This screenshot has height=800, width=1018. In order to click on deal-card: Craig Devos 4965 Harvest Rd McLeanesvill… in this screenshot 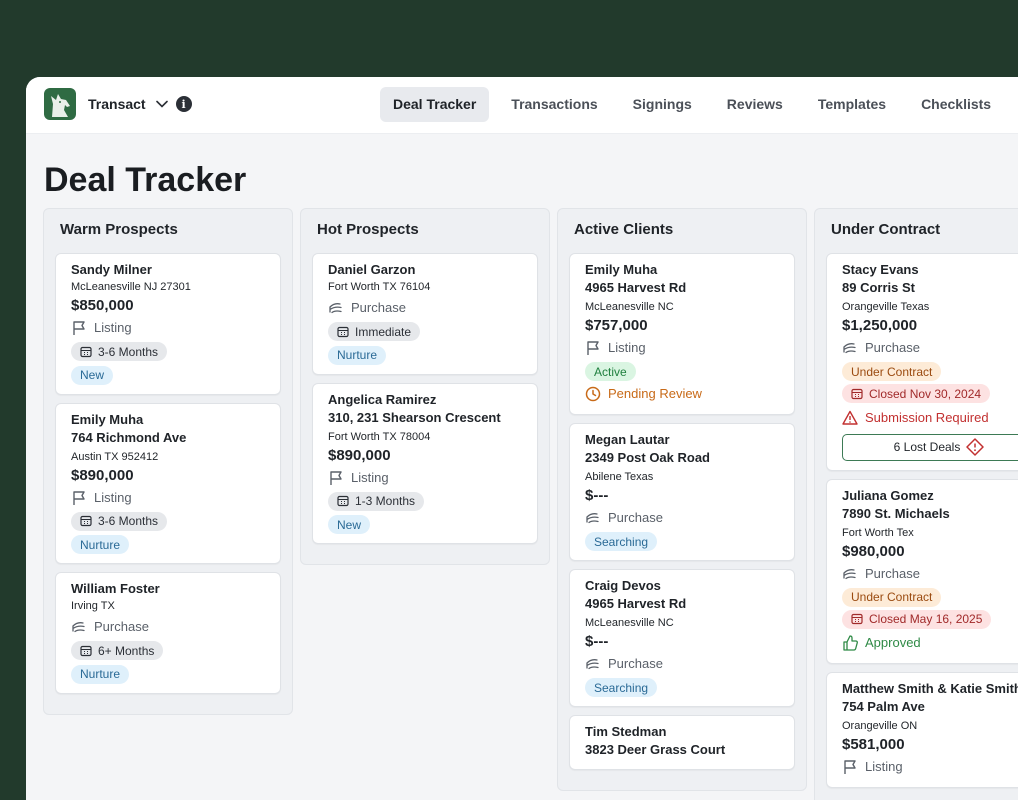, I will do `click(682, 638)`.